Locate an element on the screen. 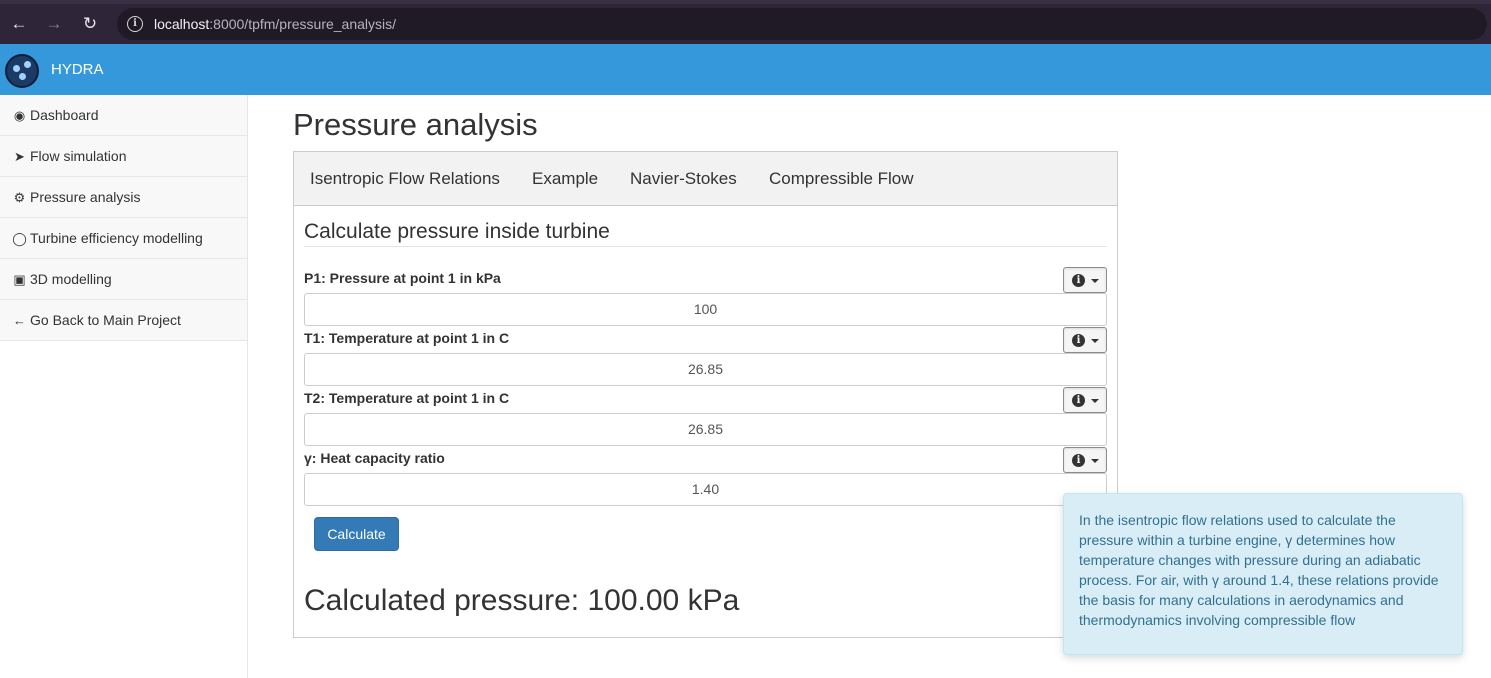  forward-arrow-icon: → is located at coordinates (54, 24).